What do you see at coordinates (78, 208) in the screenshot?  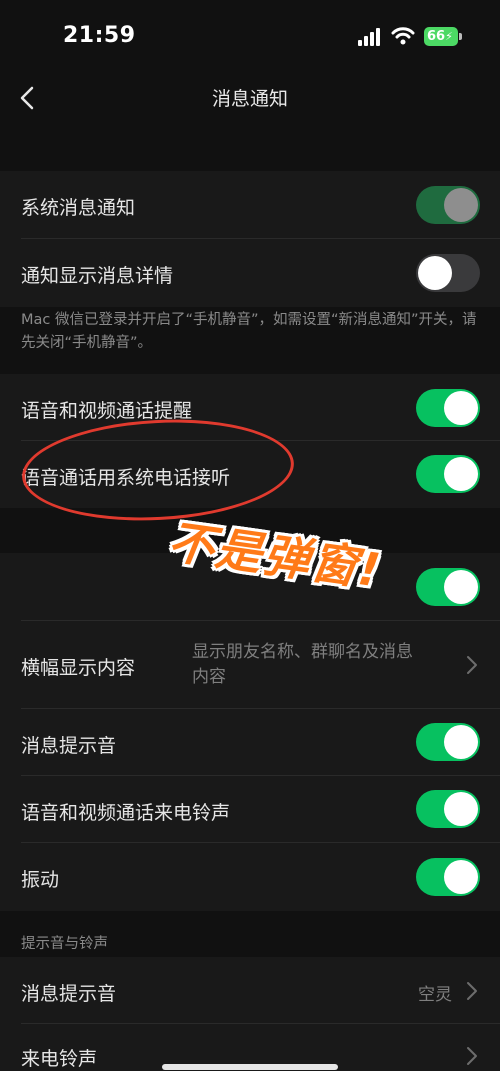 I see `system-notify-label: 系统消息通知` at bounding box center [78, 208].